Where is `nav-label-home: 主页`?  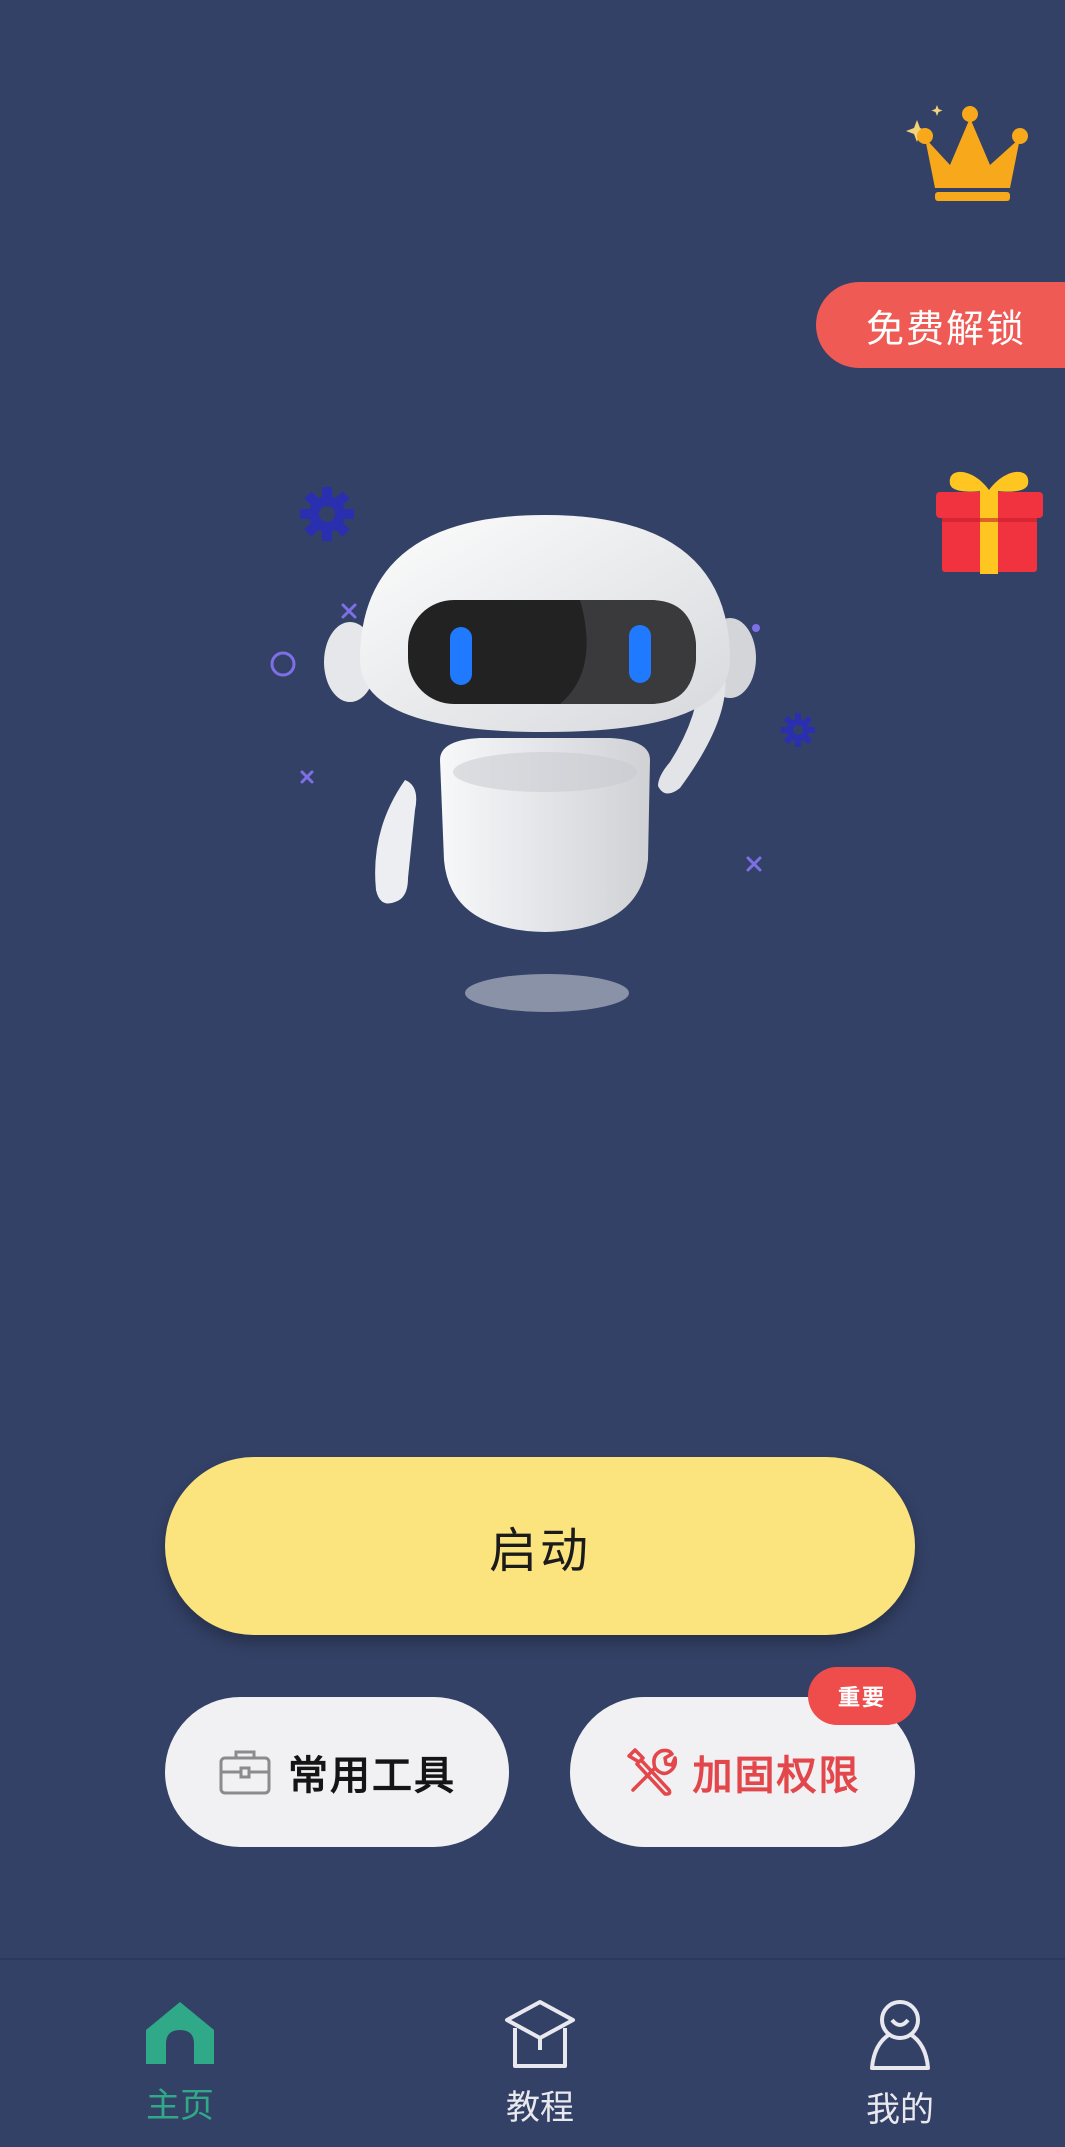 nav-label-home: 主页 is located at coordinates (180, 2106).